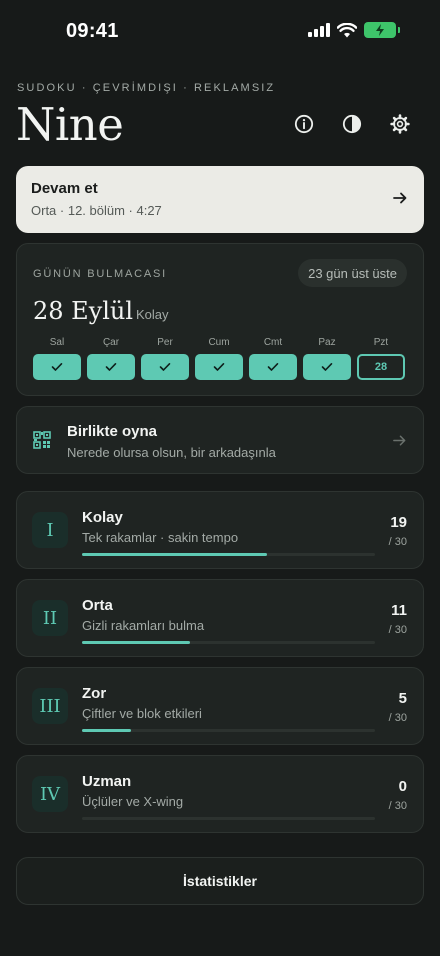 This screenshot has width=440, height=956. Describe the element at coordinates (97, 605) in the screenshot. I see `level-name: Orta` at that location.